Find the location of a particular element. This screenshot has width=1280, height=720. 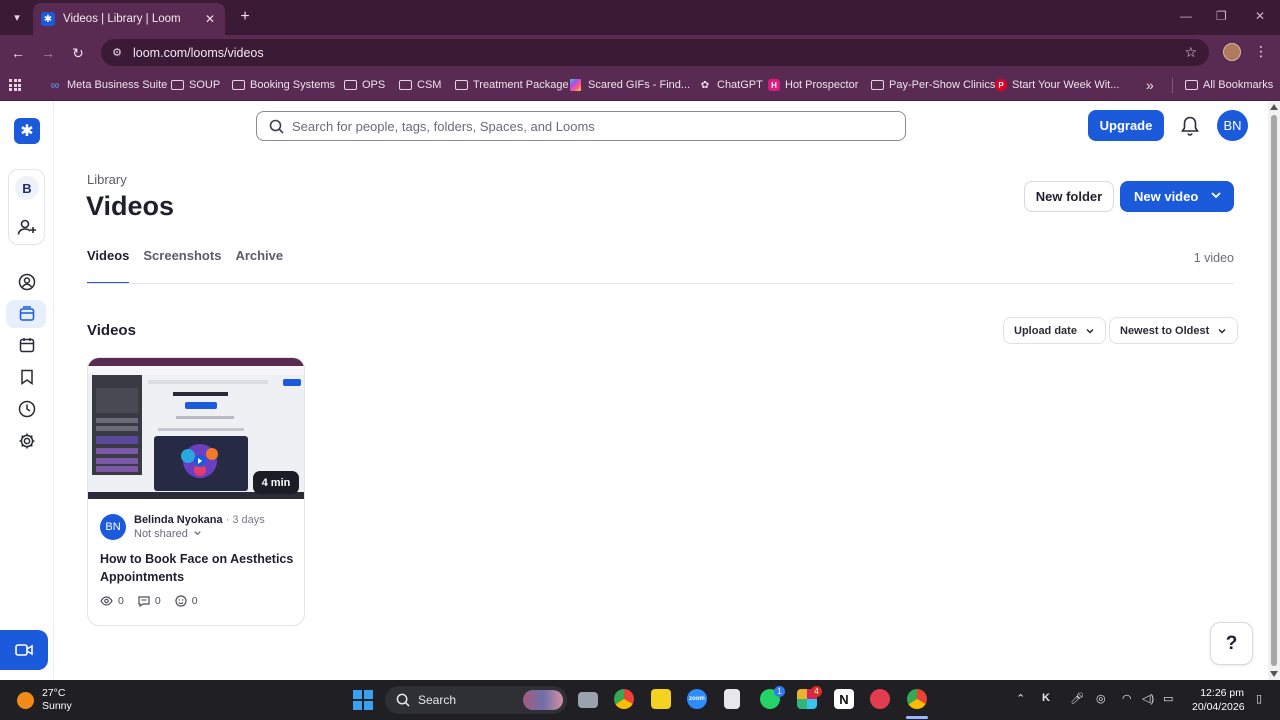

bookmark-soup: SOUP is located at coordinates (195, 85).